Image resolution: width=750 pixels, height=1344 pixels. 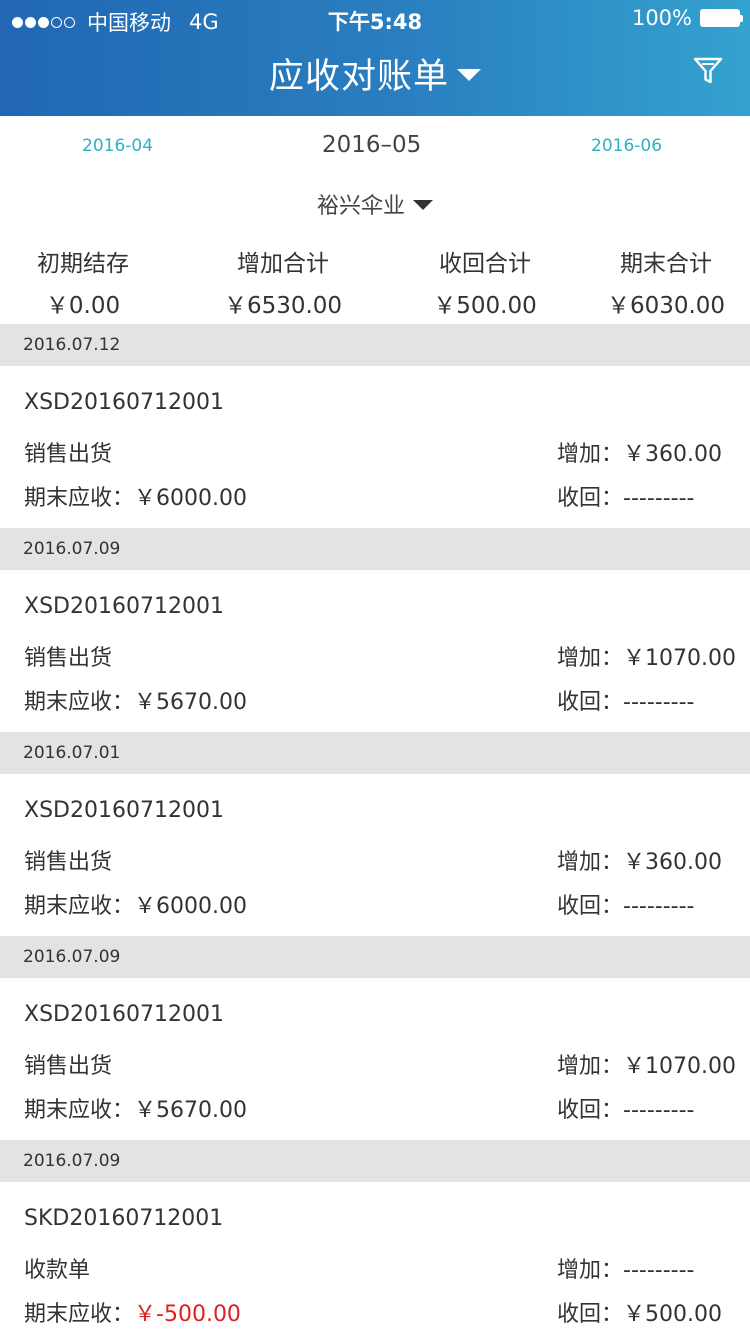 I want to click on status-bar: 中国移动 4G 下午5:48 100%, so click(x=375, y=19).